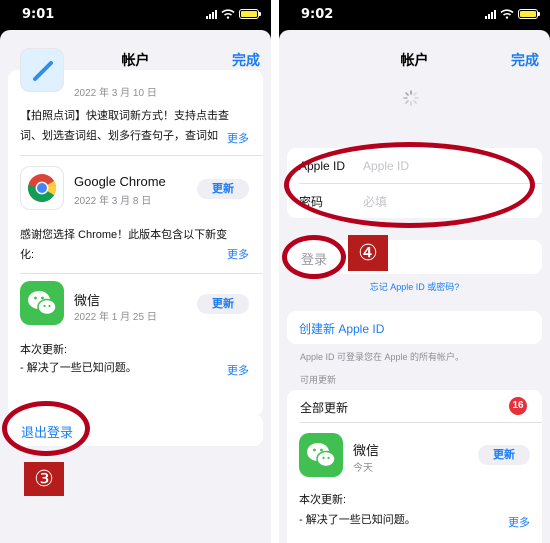 This screenshot has height=543, width=550. Describe the element at coordinates (318, 380) in the screenshot. I see `section-header-available-updates: 可用更新` at that location.